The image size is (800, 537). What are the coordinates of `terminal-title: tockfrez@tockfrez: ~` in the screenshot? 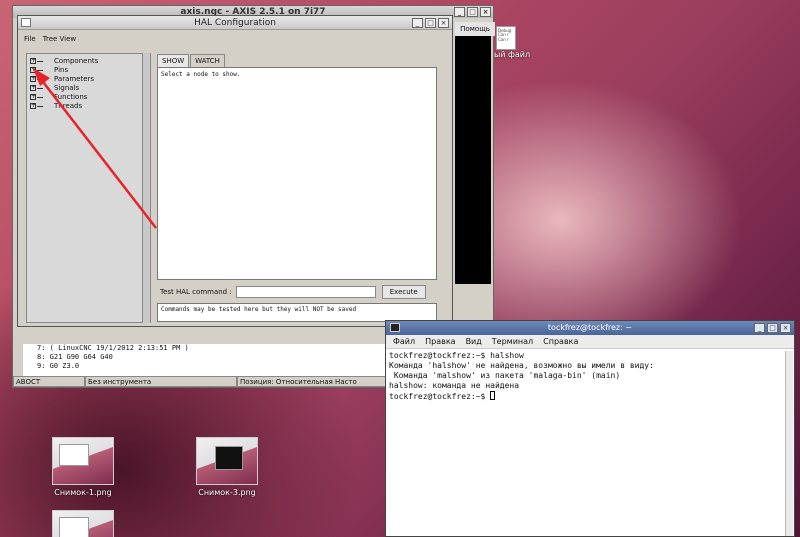 It's located at (590, 327).